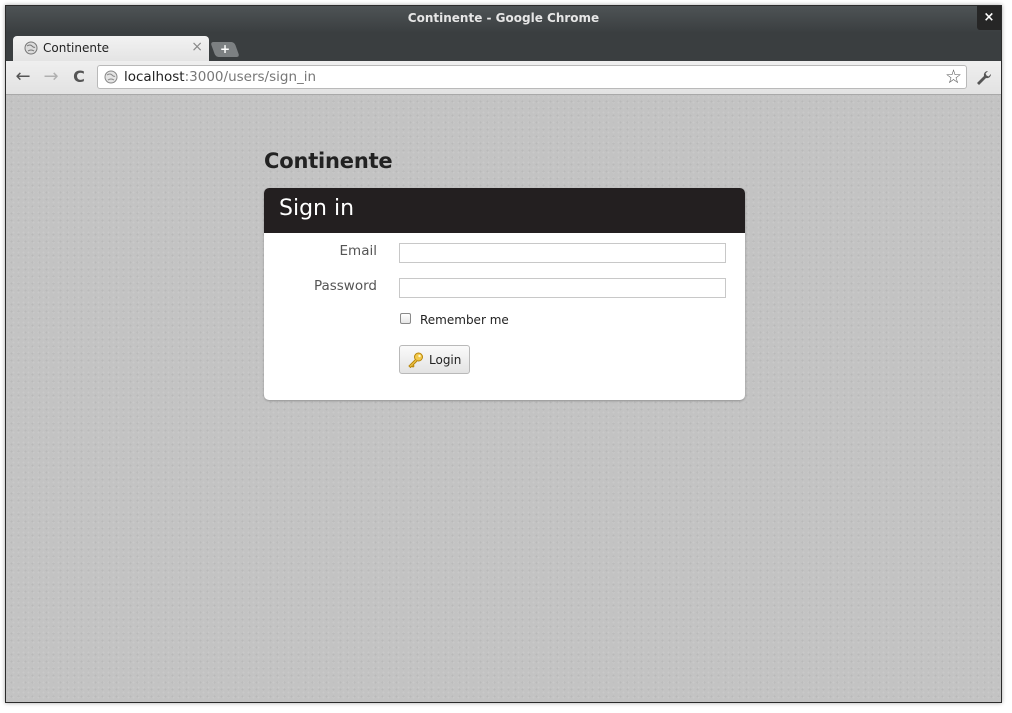 This screenshot has width=1012, height=713. What do you see at coordinates (197, 47) in the screenshot?
I see `tab-close-icon: ×` at bounding box center [197, 47].